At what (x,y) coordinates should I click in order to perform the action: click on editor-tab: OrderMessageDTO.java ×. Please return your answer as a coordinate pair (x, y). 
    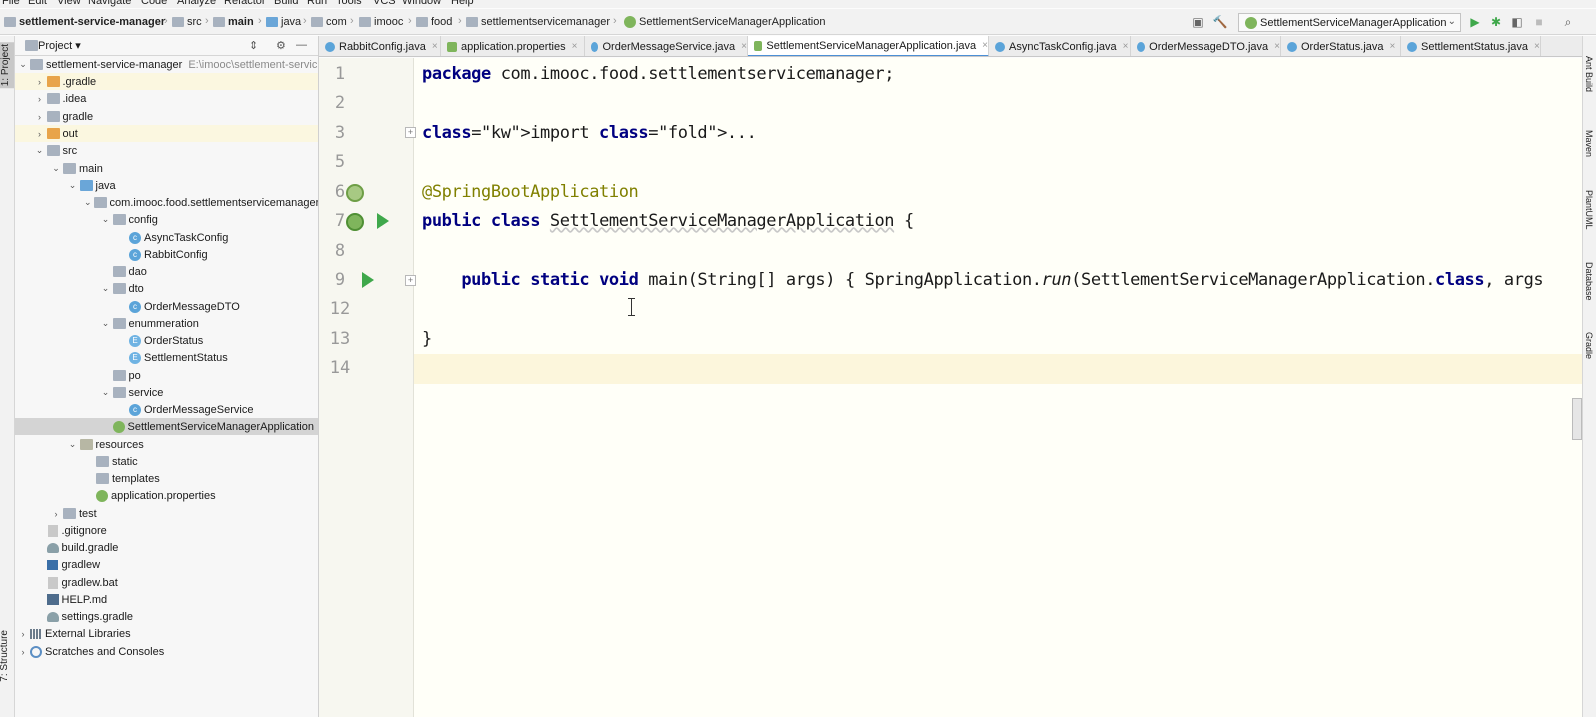
    Looking at the image, I should click on (1206, 46).